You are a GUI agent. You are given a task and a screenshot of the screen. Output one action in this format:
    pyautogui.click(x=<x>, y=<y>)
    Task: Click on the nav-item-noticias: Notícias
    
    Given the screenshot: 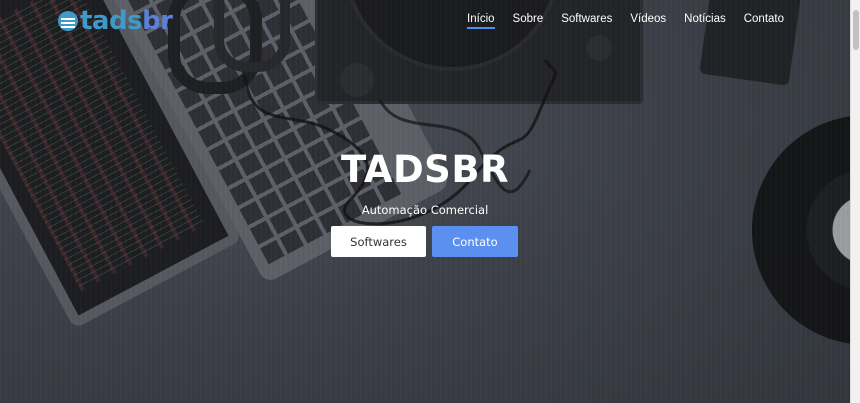 What is the action you would take?
    pyautogui.click(x=705, y=20)
    